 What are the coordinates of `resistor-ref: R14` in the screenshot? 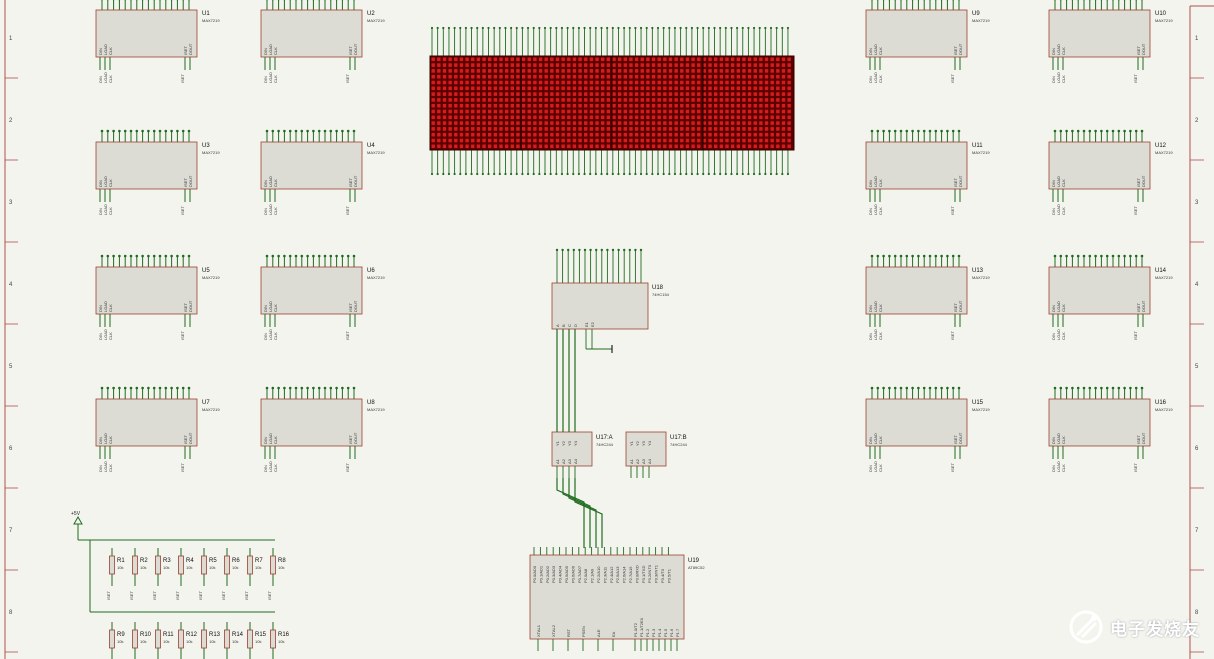 It's located at (238, 635).